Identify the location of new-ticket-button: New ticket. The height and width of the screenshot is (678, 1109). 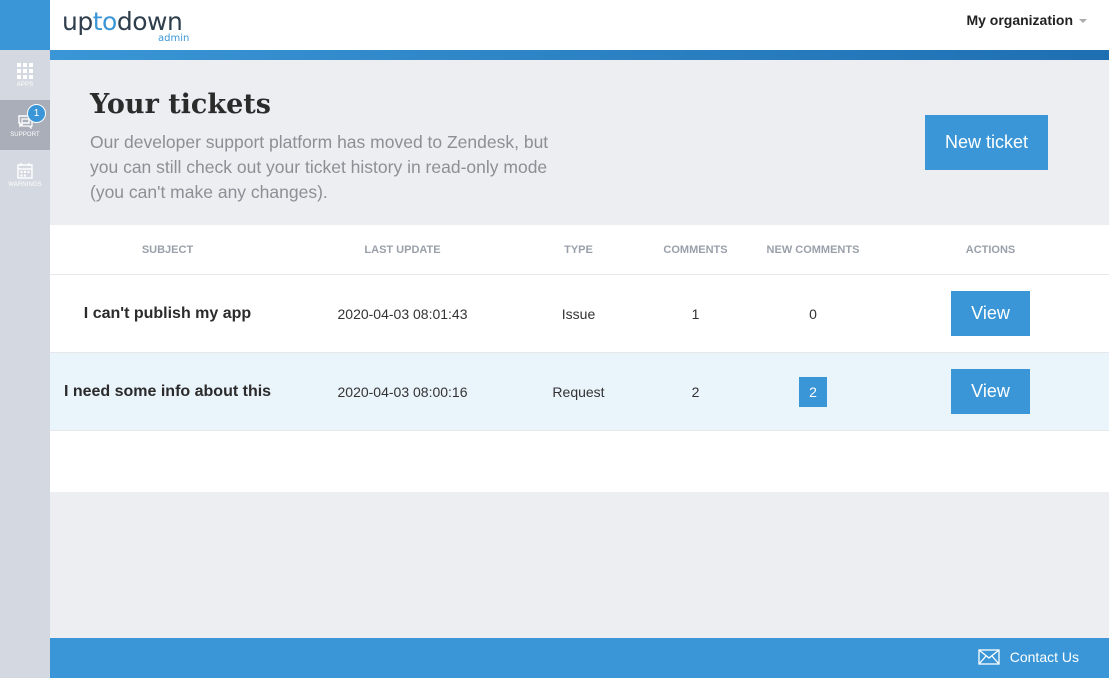
(986, 142).